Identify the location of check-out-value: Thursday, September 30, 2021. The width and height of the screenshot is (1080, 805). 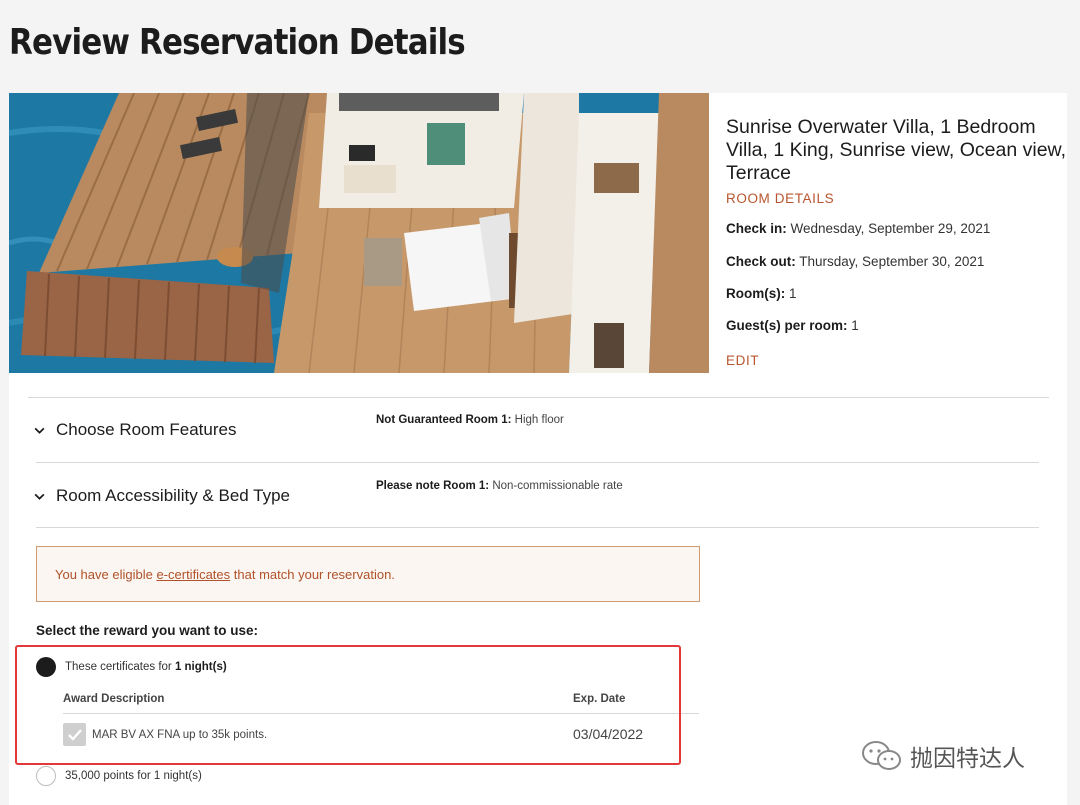
(892, 261).